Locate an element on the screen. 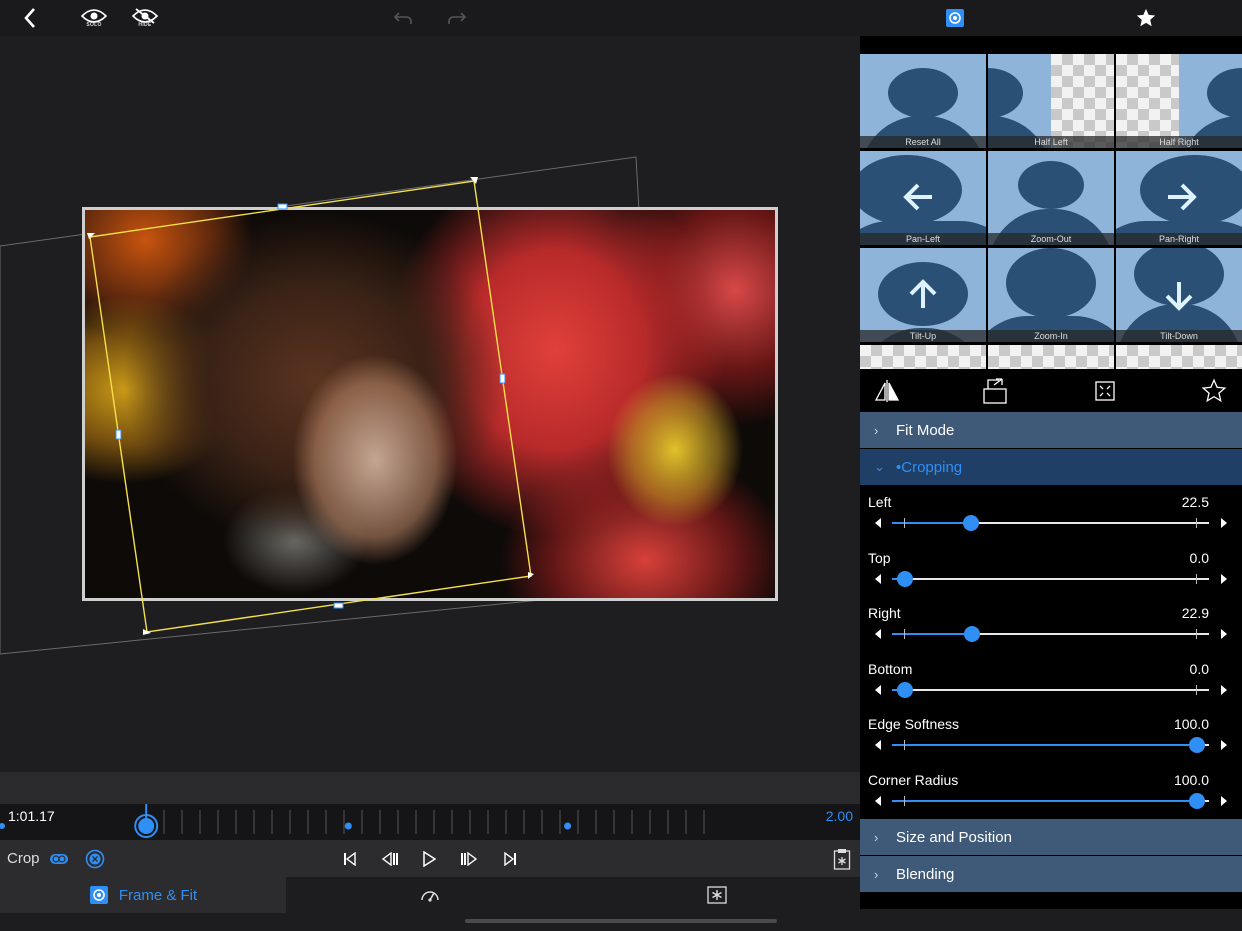 The height and width of the screenshot is (931, 1242). preset-half-left: Half Left is located at coordinates (1051, 101).